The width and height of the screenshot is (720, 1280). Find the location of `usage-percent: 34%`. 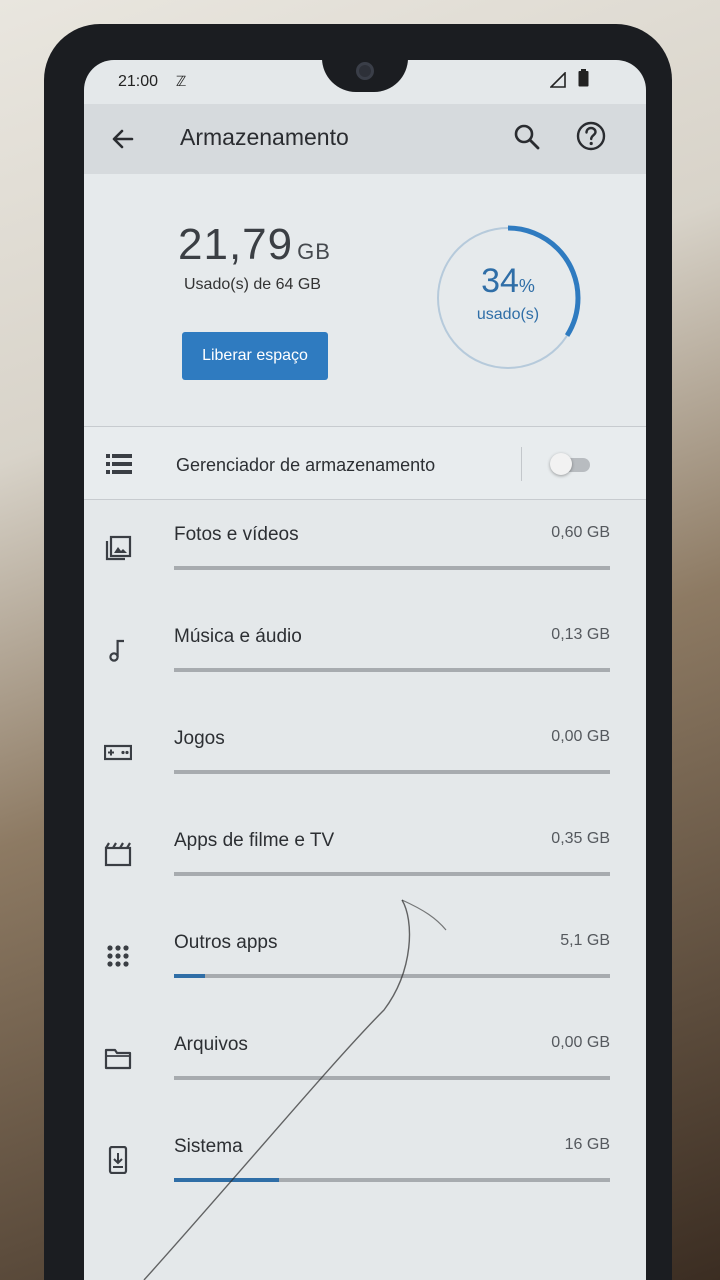

usage-percent: 34% is located at coordinates (508, 281).